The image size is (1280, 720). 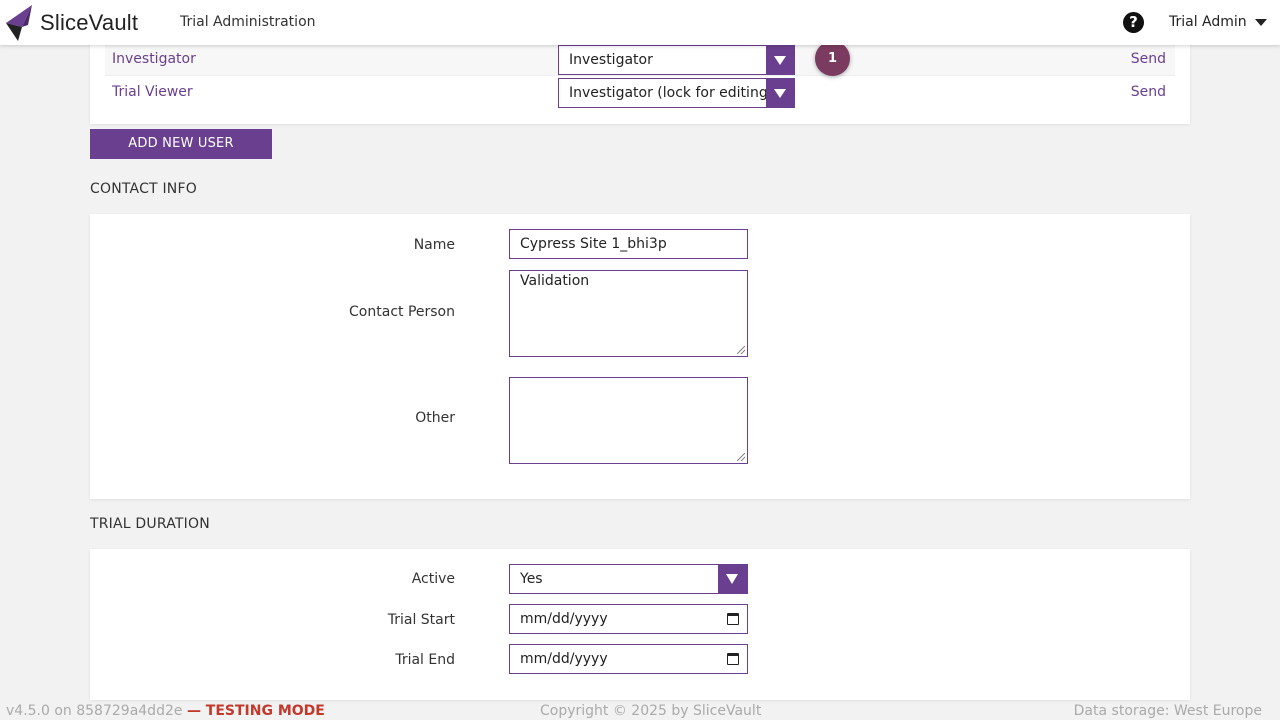 What do you see at coordinates (152, 92) in the screenshot?
I see `user-name-link: Trial Viewer` at bounding box center [152, 92].